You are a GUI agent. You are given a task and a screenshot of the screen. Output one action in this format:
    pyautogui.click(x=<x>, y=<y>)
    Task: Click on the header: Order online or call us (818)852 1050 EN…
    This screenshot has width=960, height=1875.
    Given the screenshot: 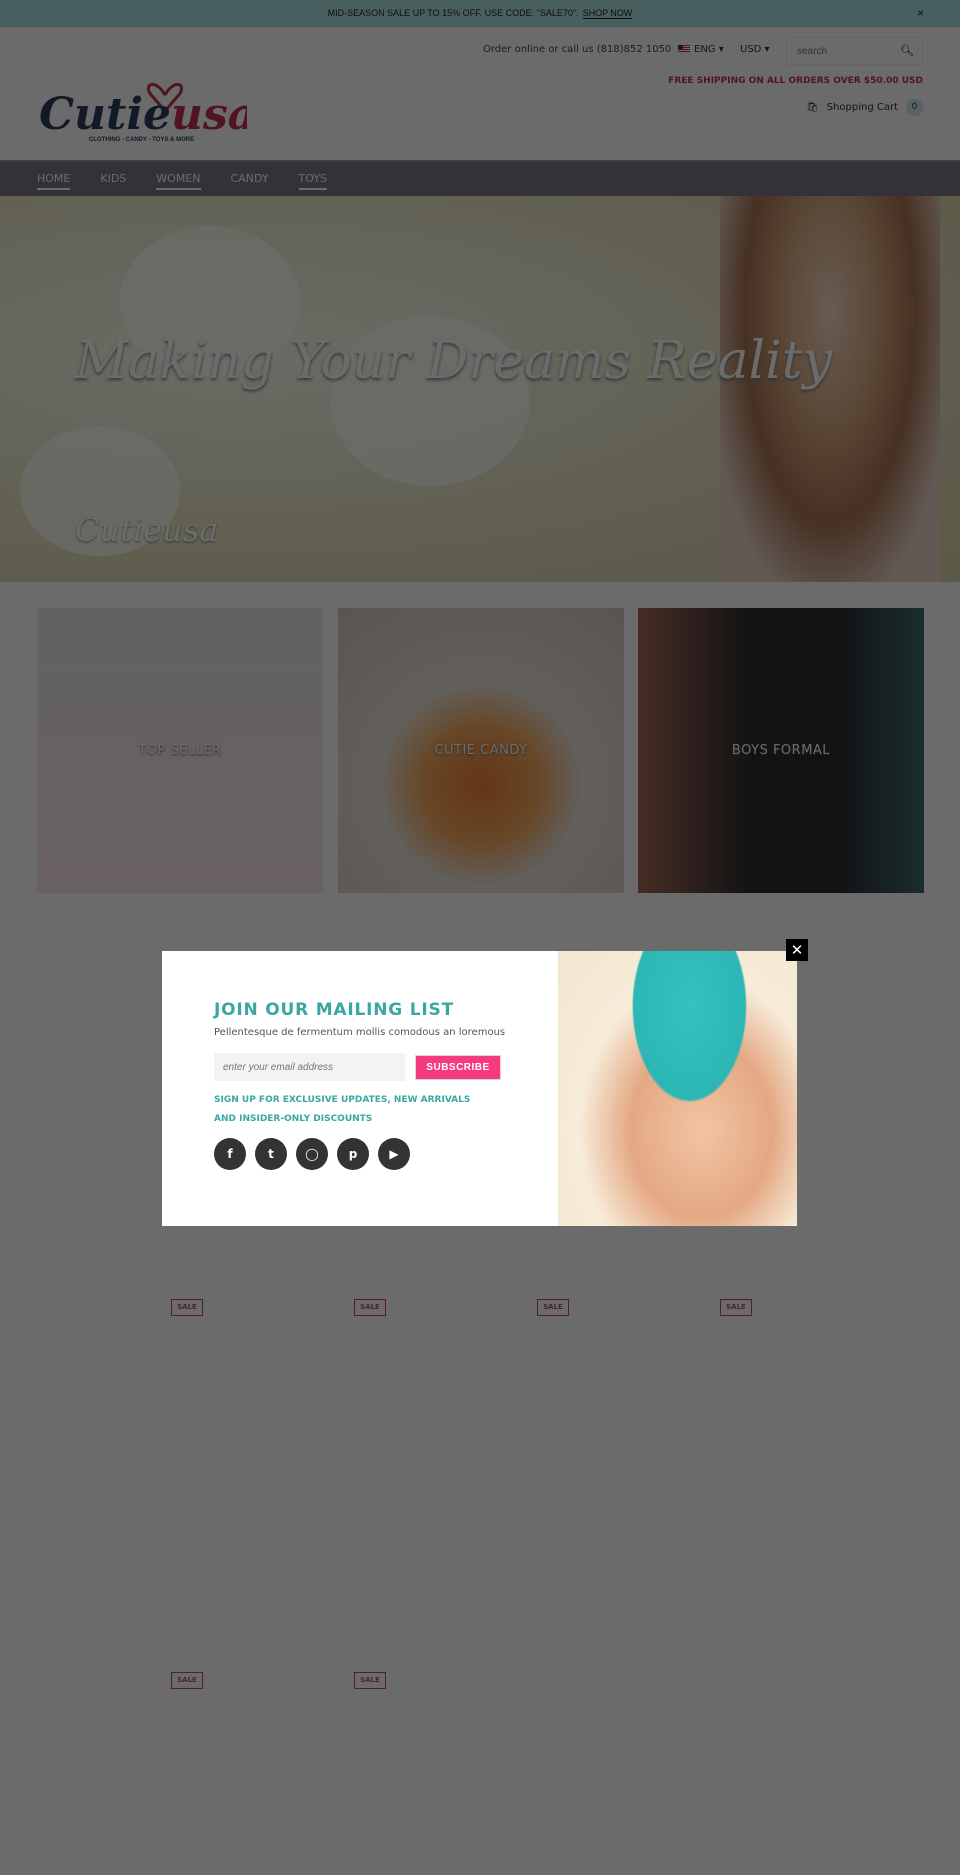 What is the action you would take?
    pyautogui.click(x=480, y=93)
    